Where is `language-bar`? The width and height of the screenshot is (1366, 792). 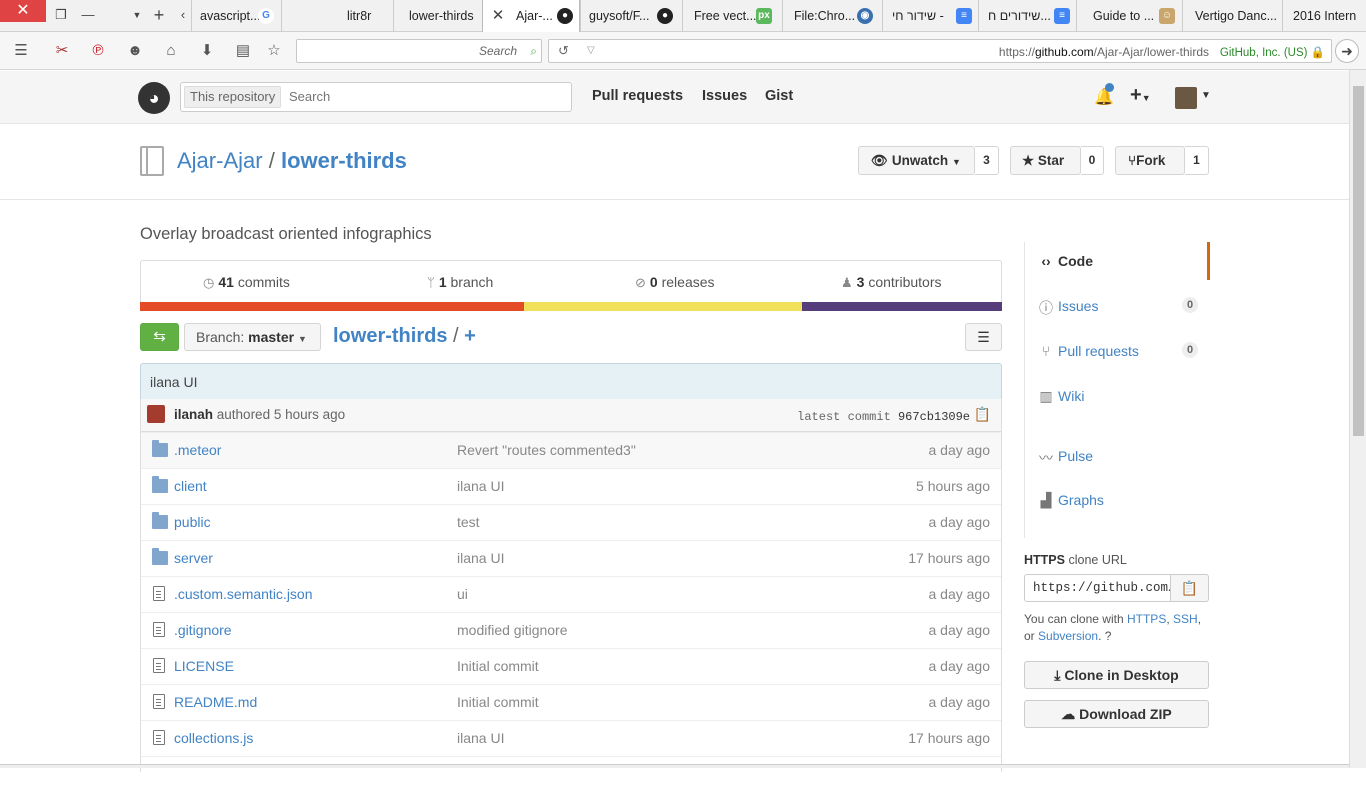
language-bar is located at coordinates (571, 306).